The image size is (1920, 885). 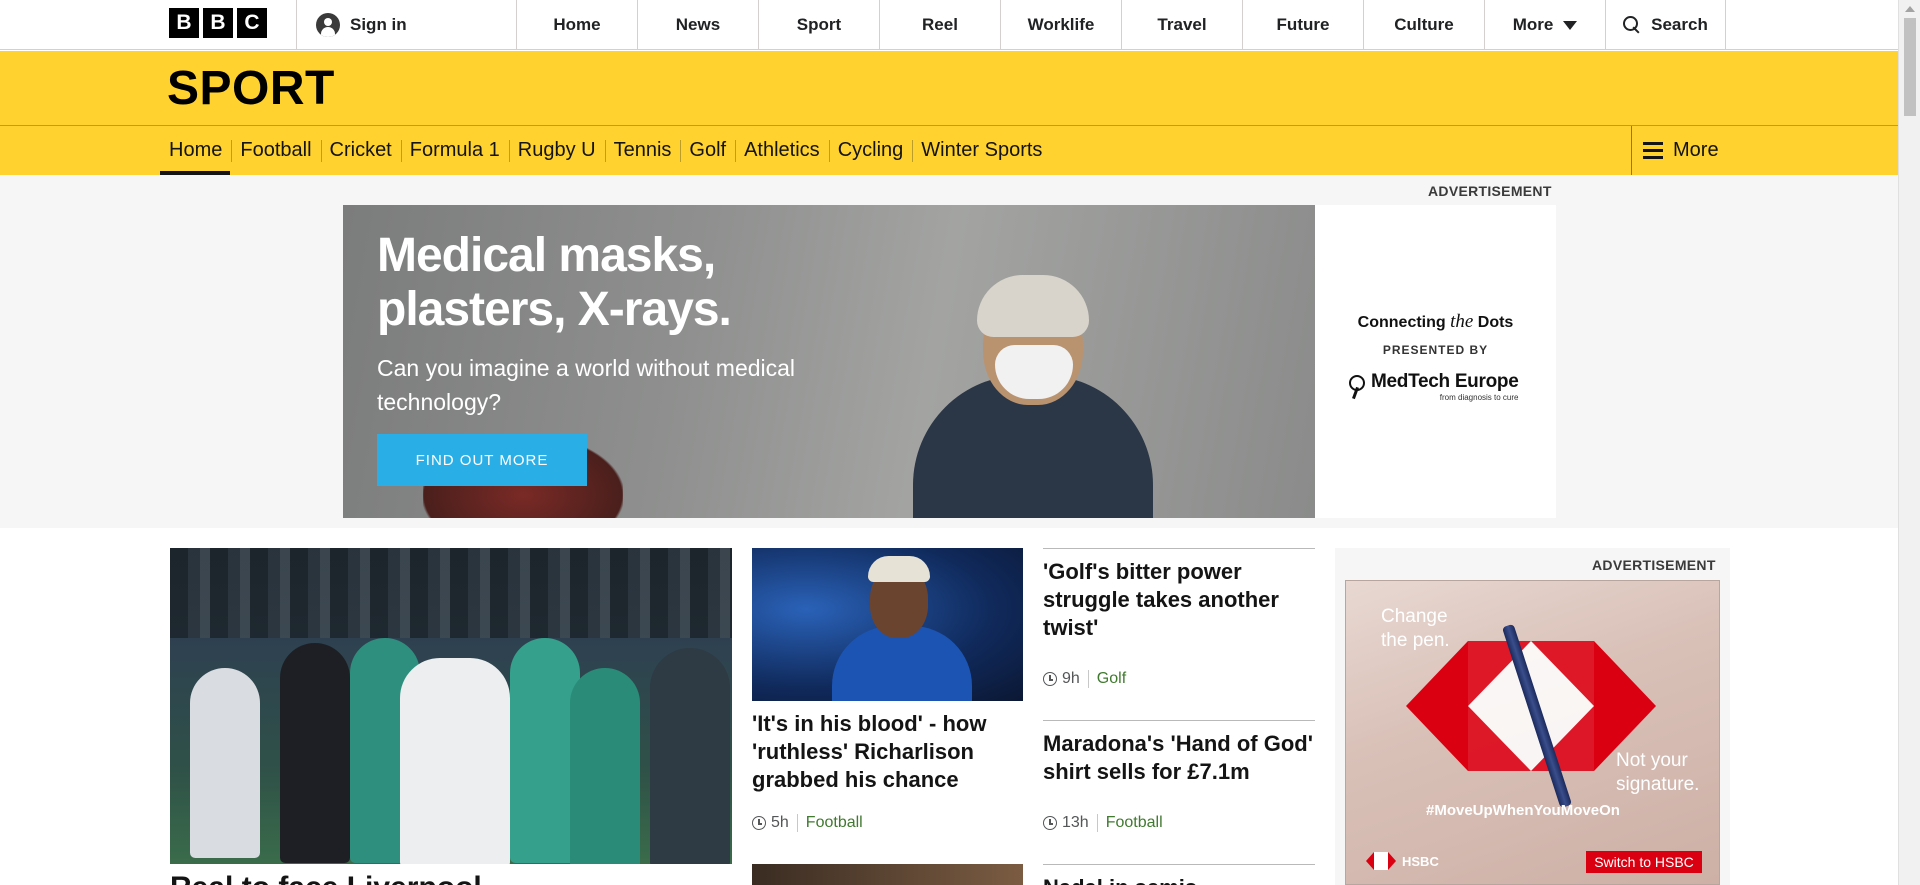 I want to click on scroll-up-arrow-icon, so click(x=1910, y=9).